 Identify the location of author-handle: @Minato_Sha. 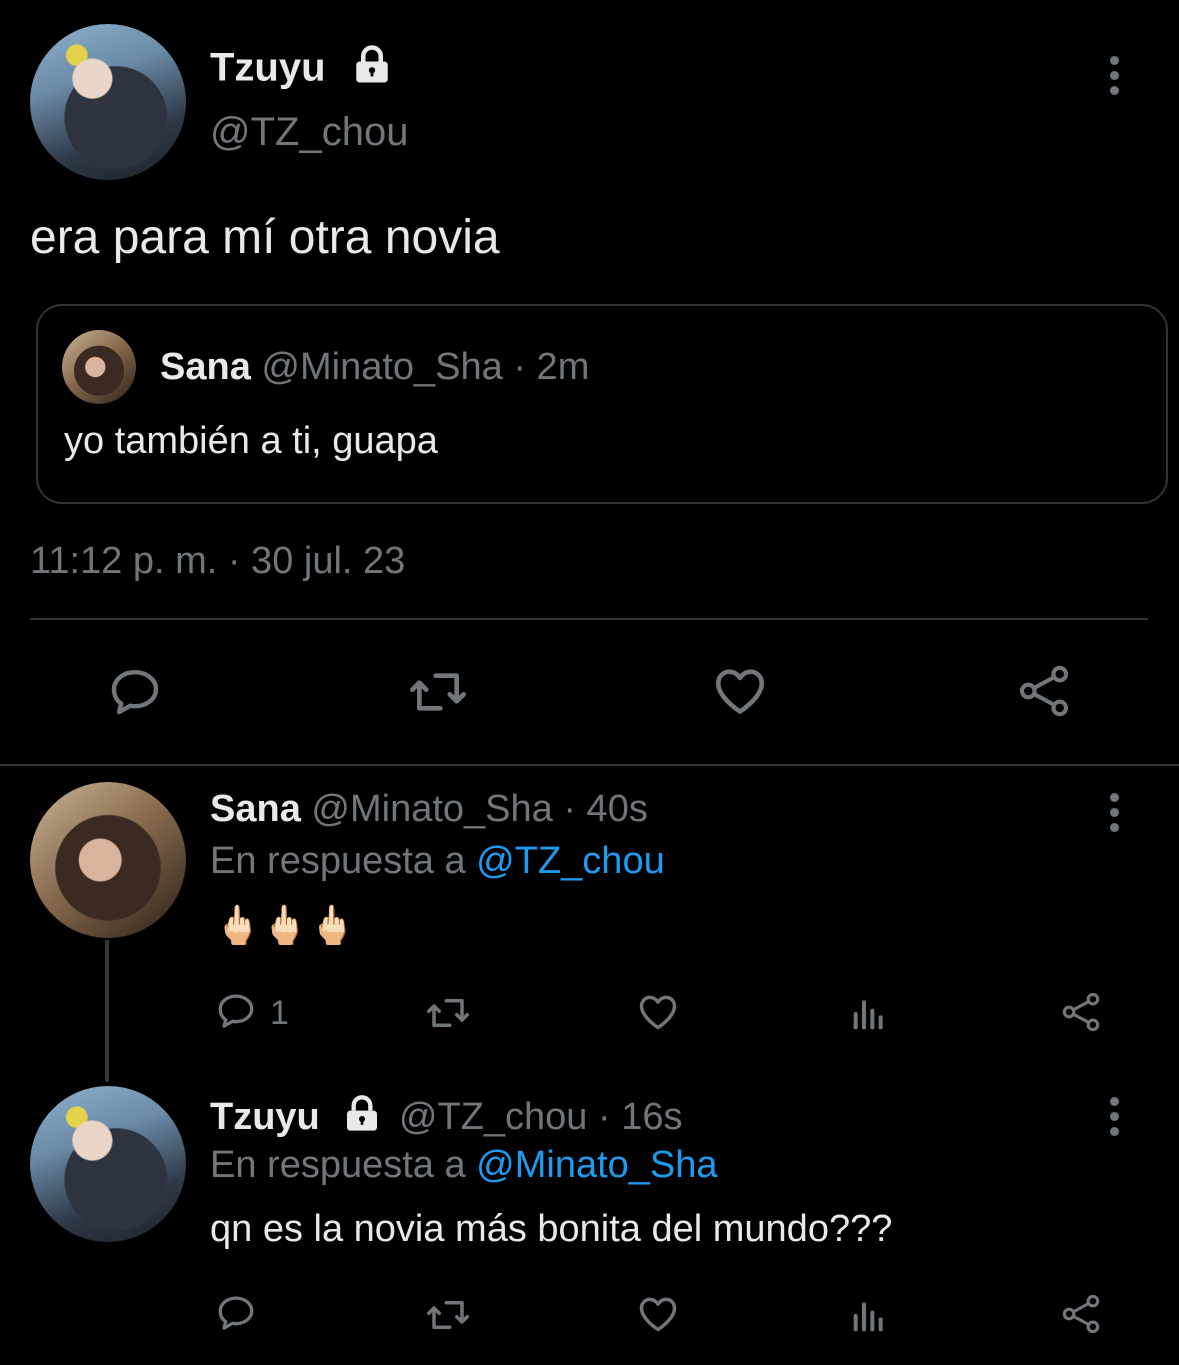
(431, 809).